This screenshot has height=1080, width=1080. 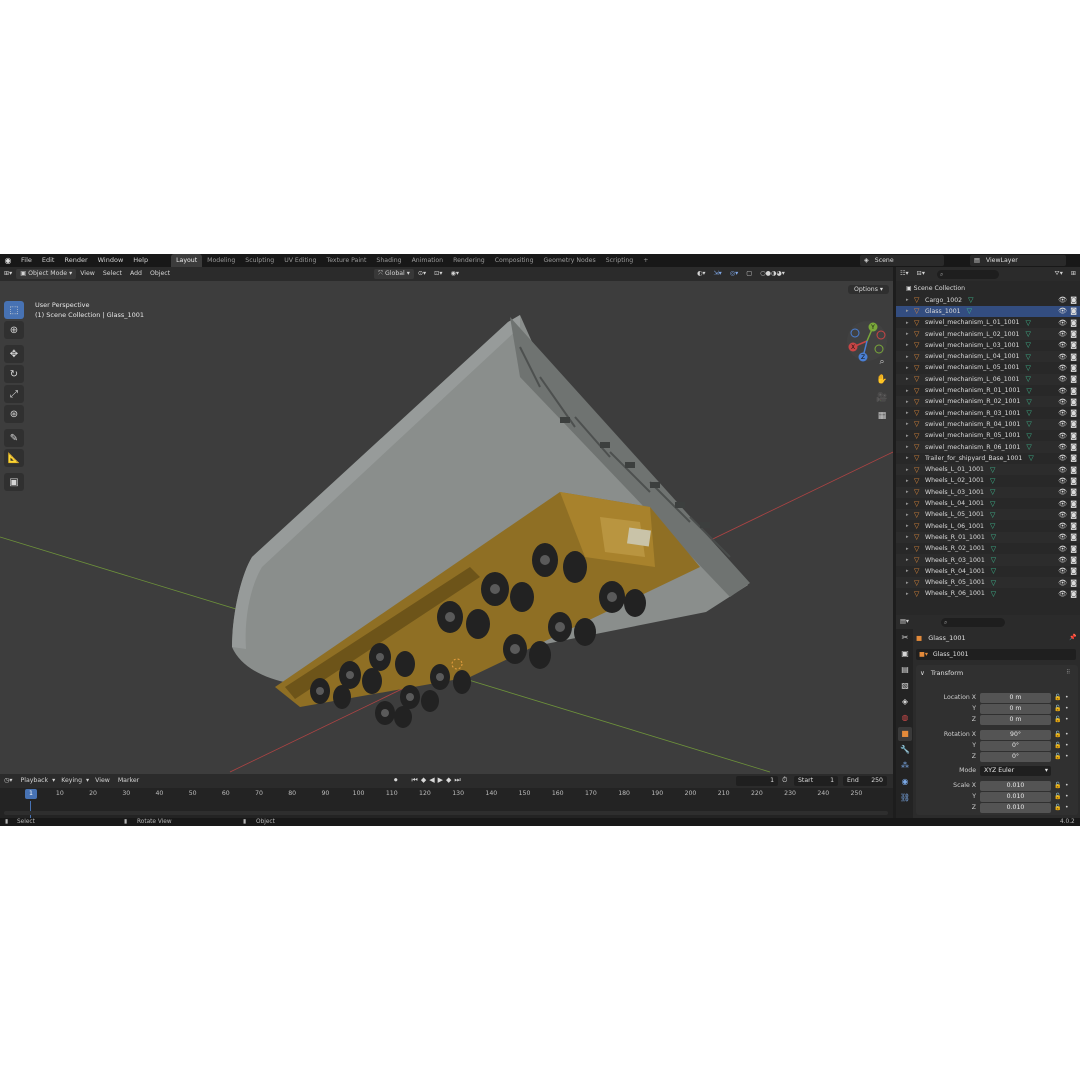 I want to click on pin-icon: 📌, so click(x=1072, y=637).